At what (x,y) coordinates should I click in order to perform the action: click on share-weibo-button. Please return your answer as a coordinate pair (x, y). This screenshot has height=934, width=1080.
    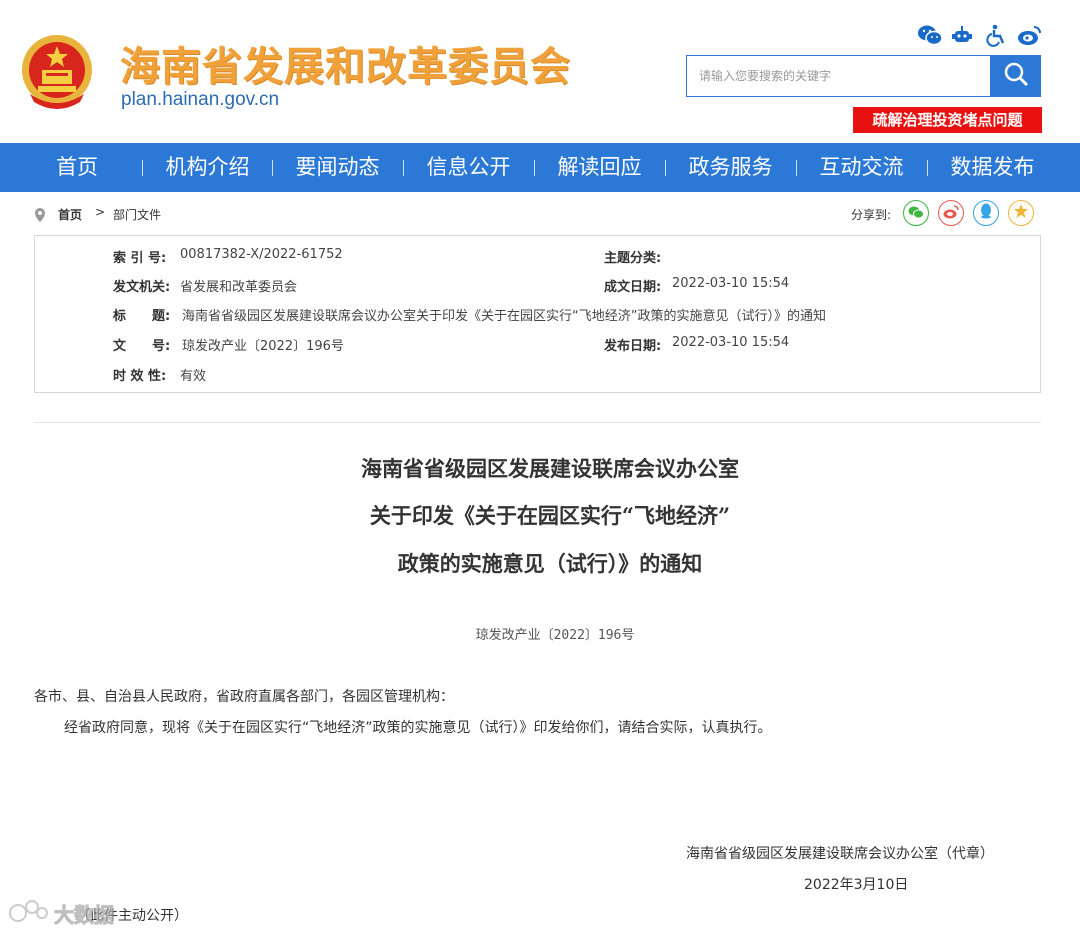
    Looking at the image, I should click on (951, 213).